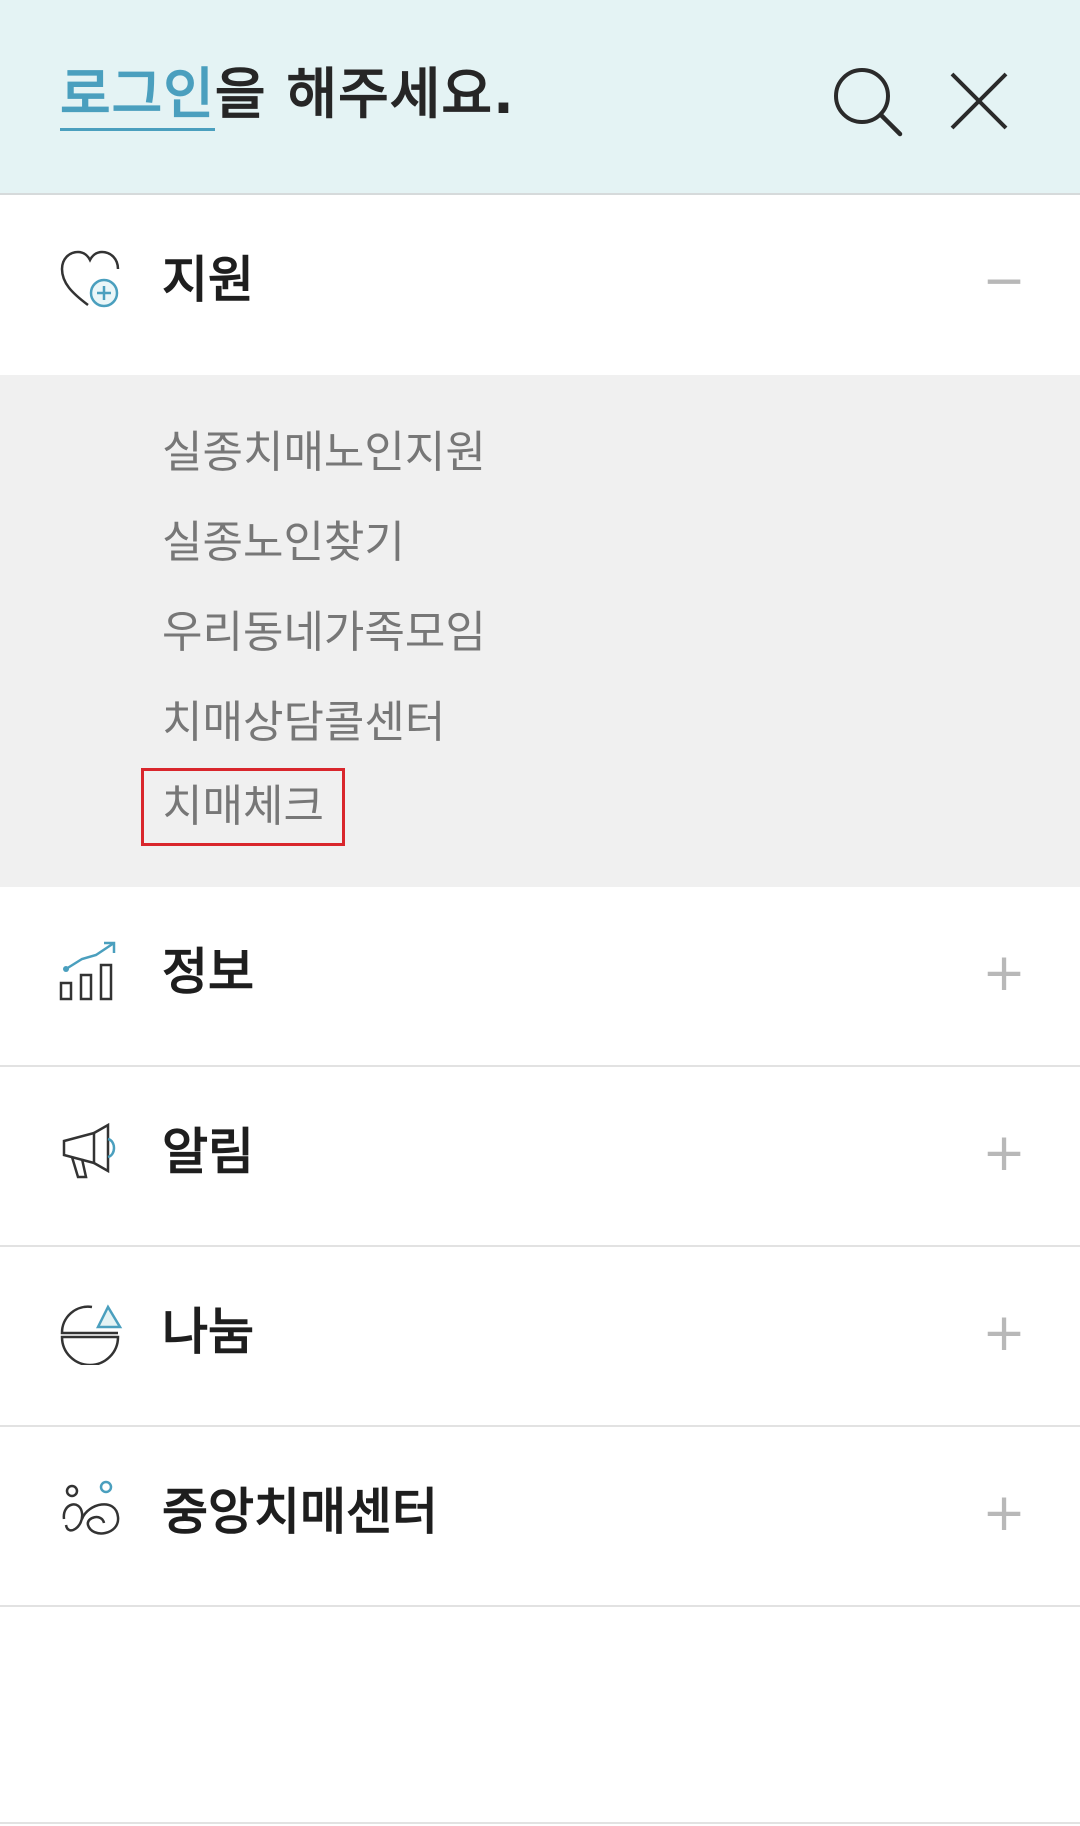 This screenshot has width=1080, height=1826. What do you see at coordinates (208, 1332) in the screenshot?
I see `section-label-share: 나눔` at bounding box center [208, 1332].